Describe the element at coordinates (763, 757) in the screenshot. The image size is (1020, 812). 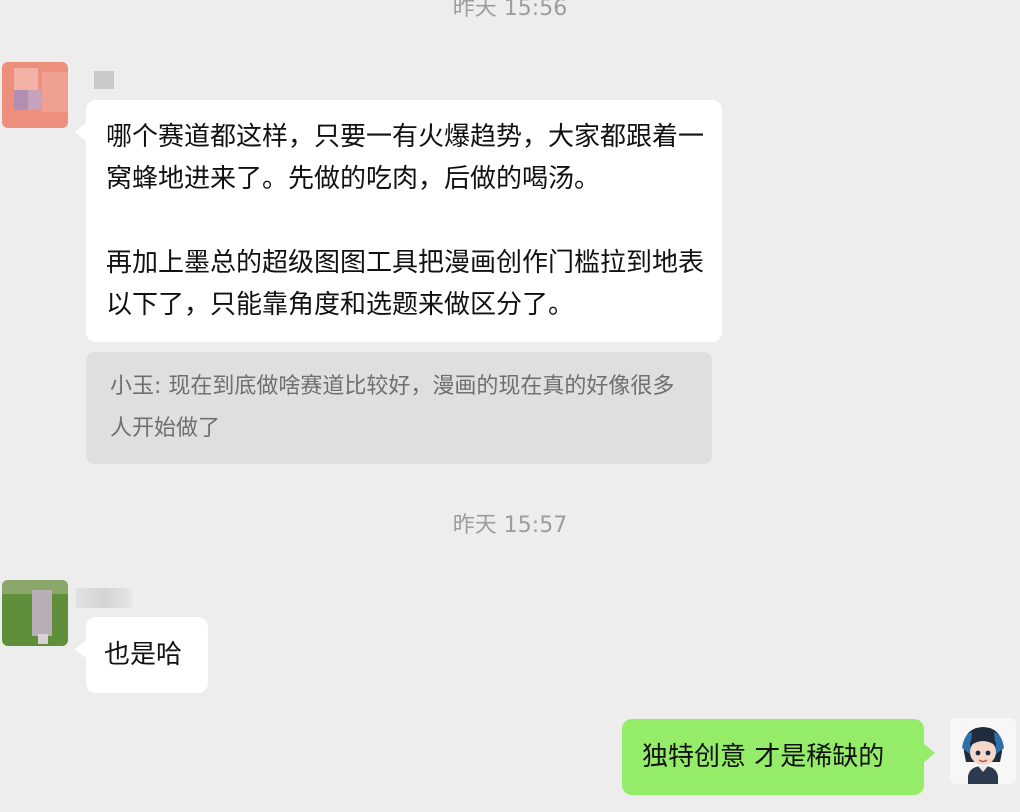
I see `message-text: 独特创意 才是稀缺的` at that location.